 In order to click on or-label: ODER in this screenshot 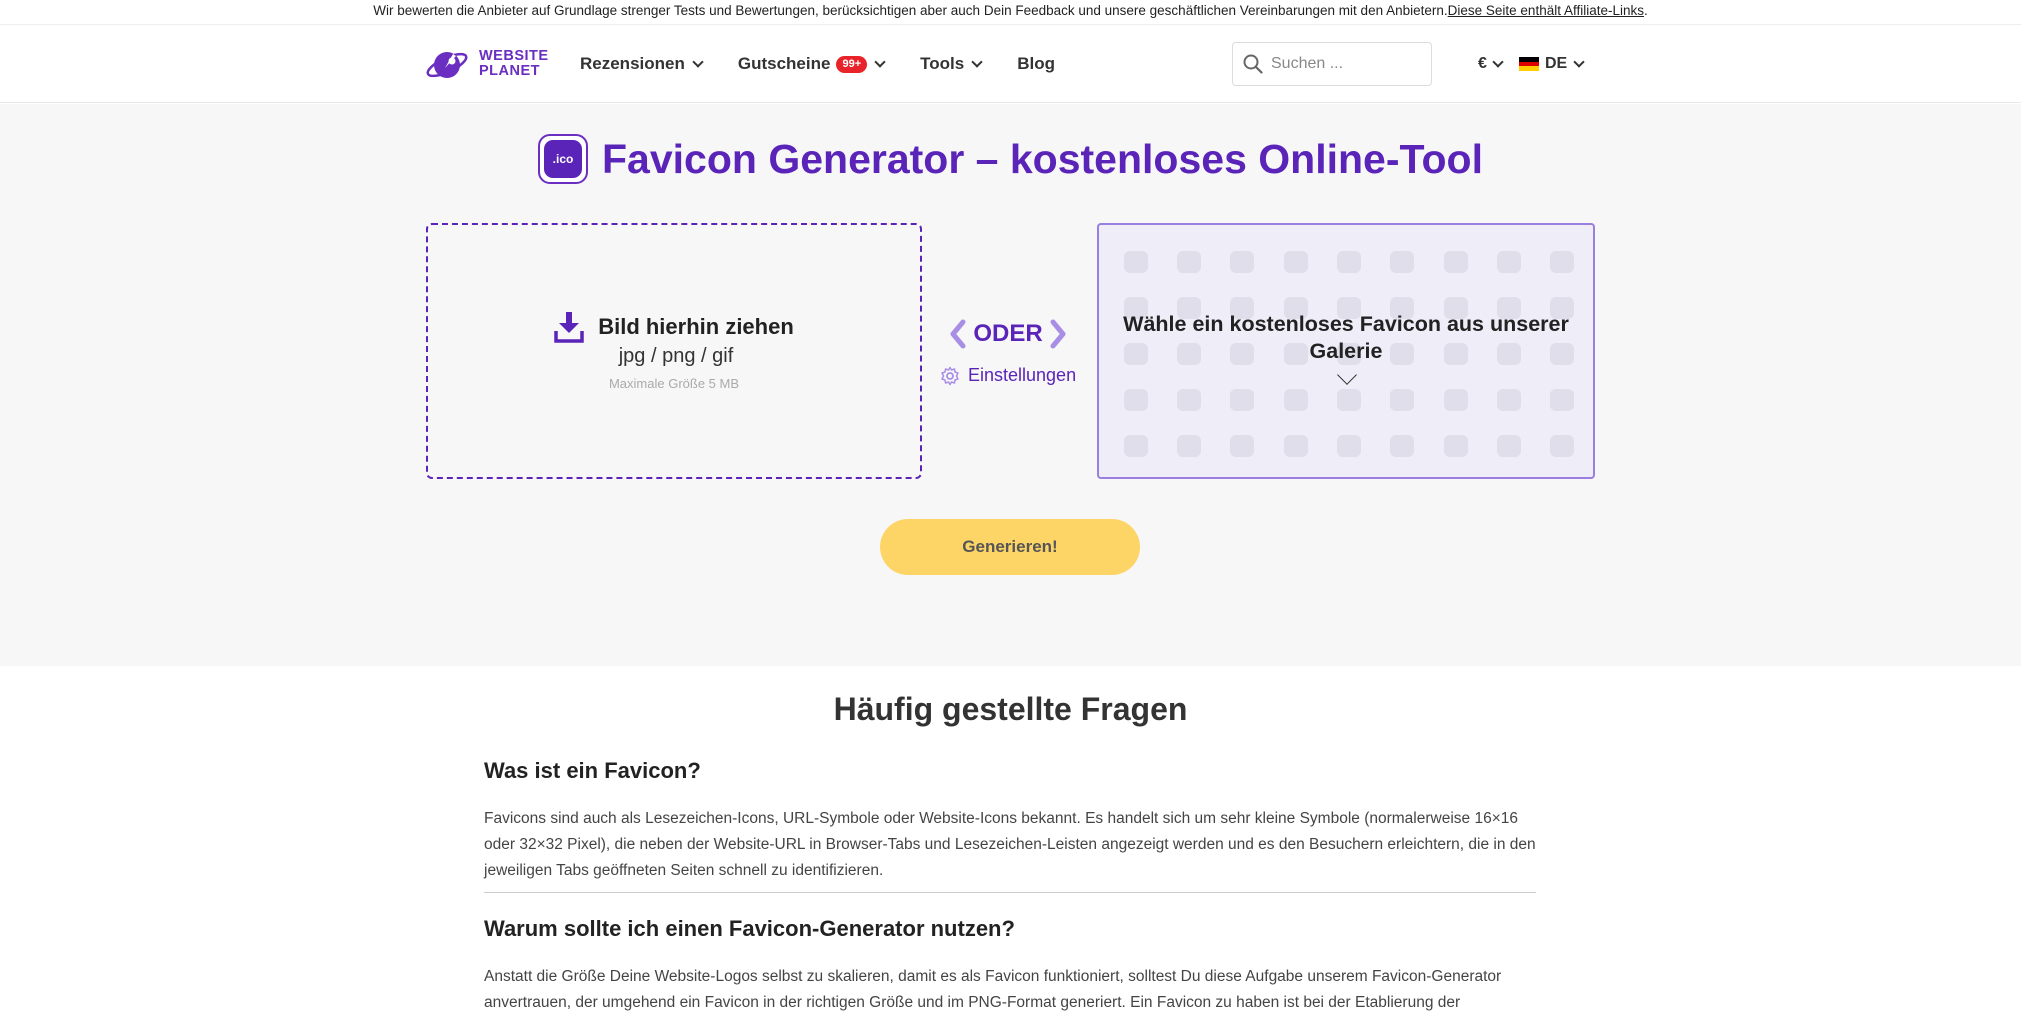, I will do `click(1008, 333)`.